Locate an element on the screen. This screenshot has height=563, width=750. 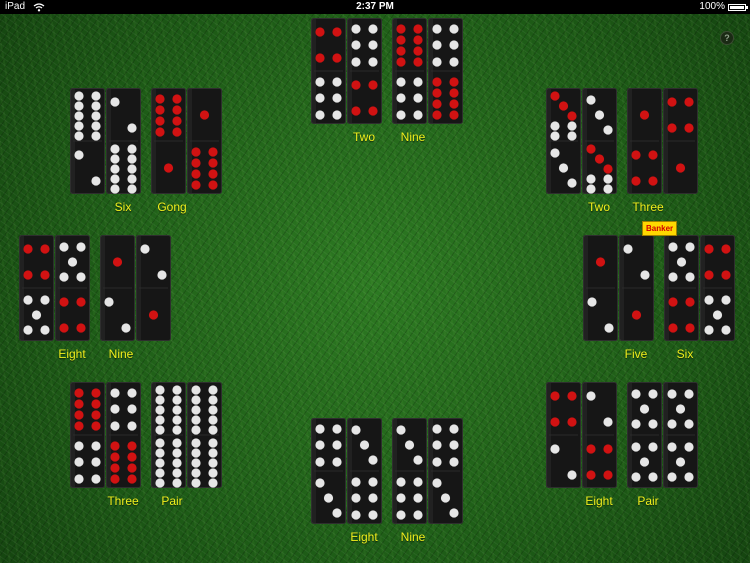
help-button: ? is located at coordinates (727, 38).